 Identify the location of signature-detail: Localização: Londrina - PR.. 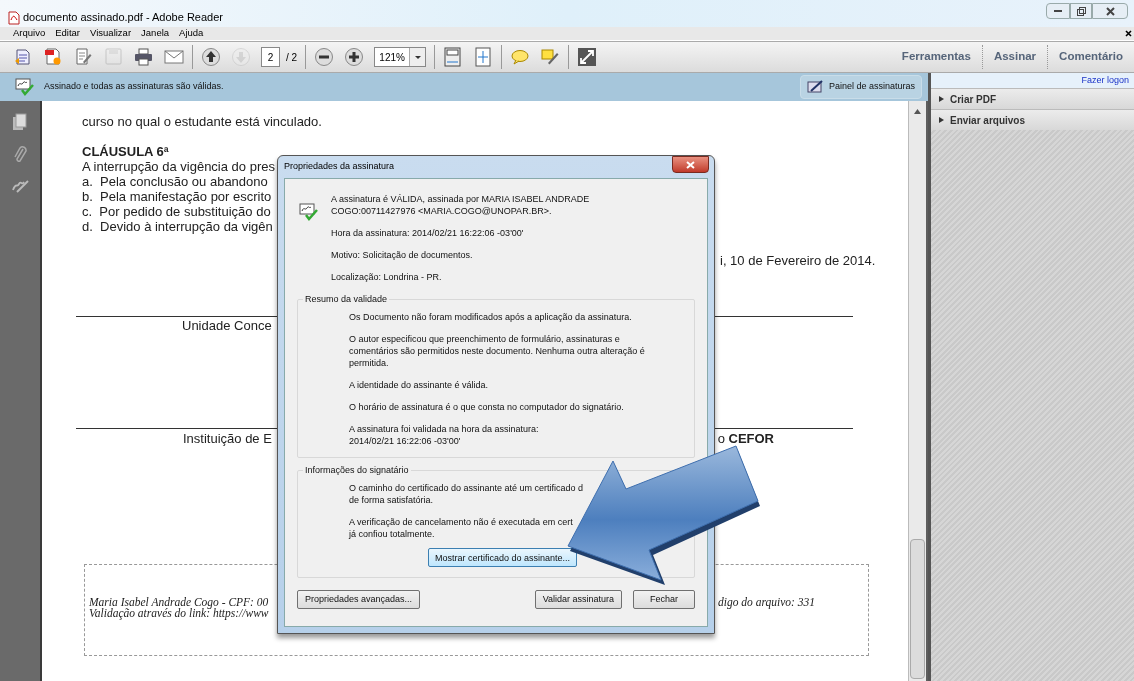
(387, 277).